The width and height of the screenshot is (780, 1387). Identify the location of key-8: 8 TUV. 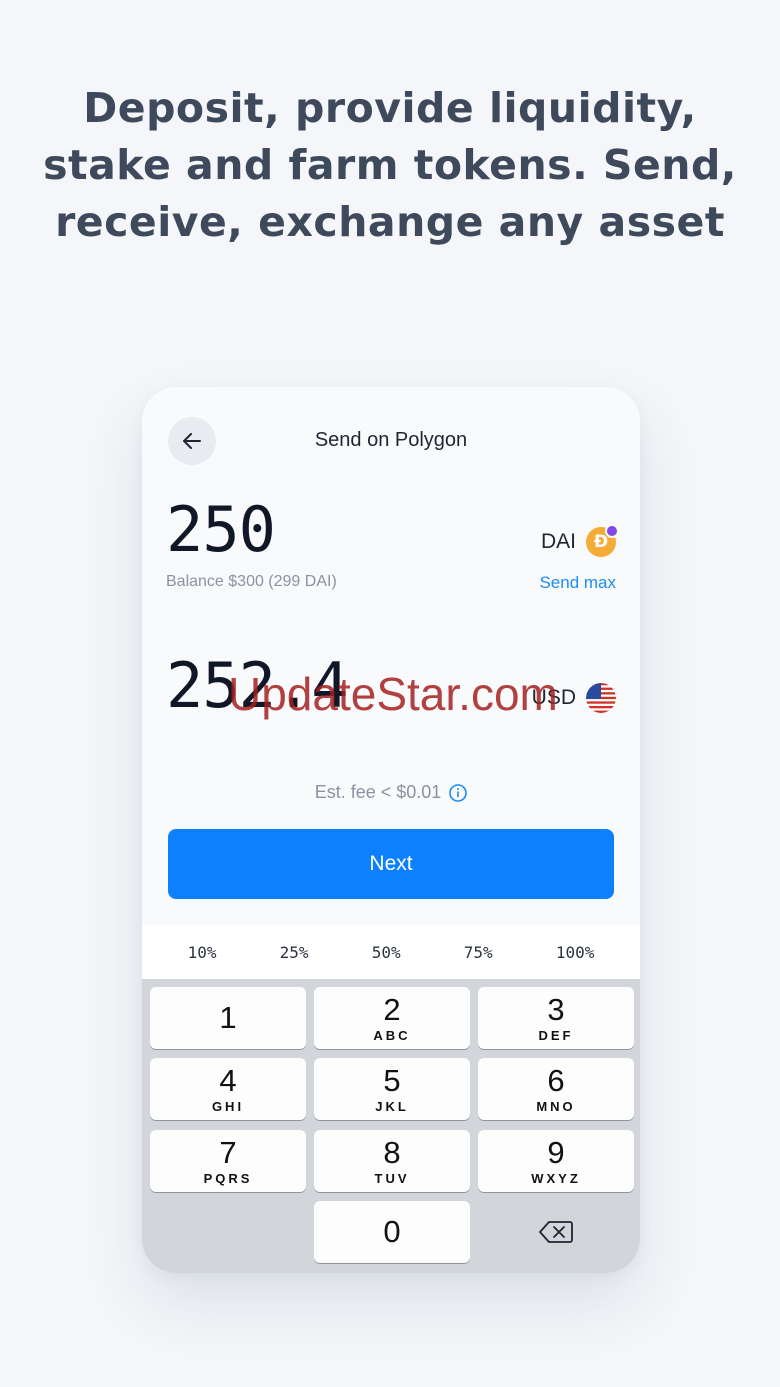
(392, 1161).